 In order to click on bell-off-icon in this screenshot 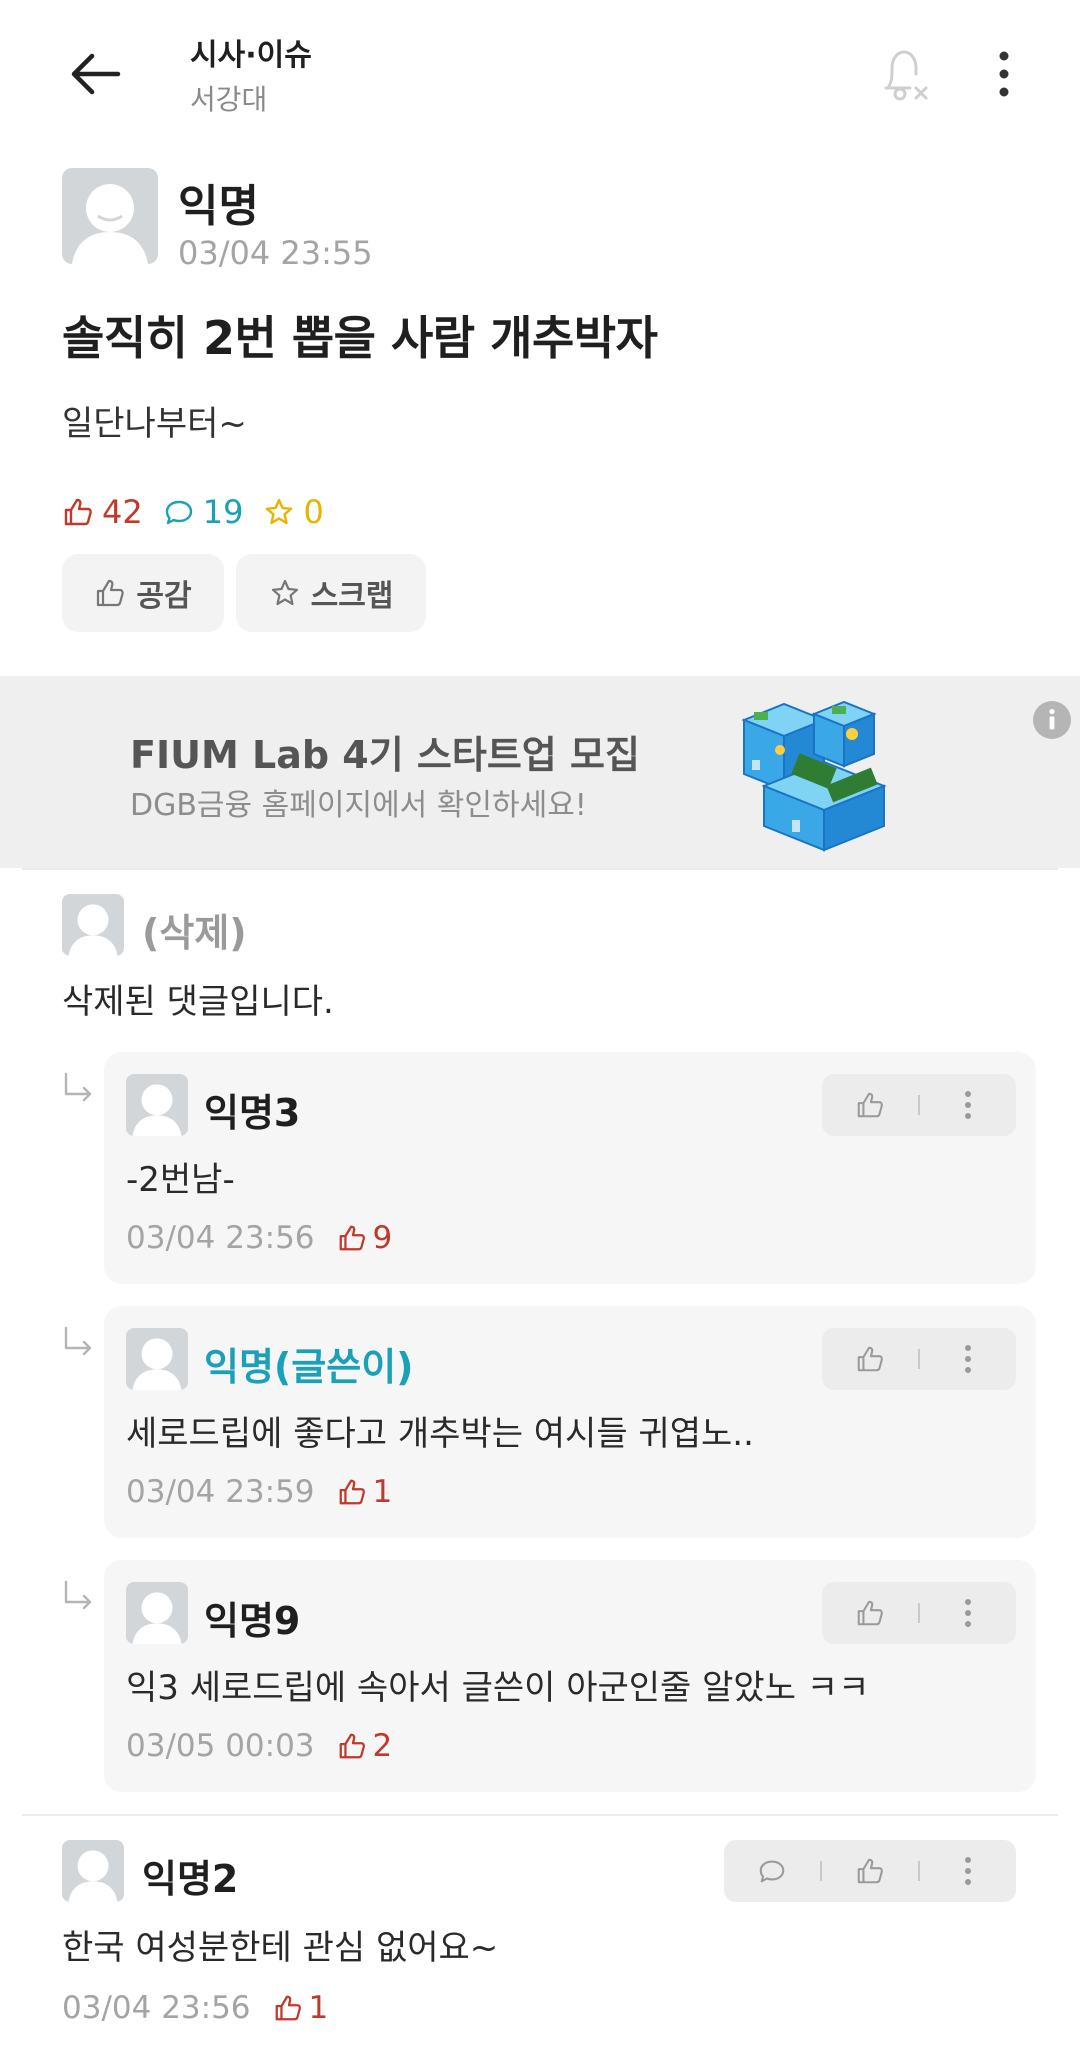, I will do `click(906, 75)`.